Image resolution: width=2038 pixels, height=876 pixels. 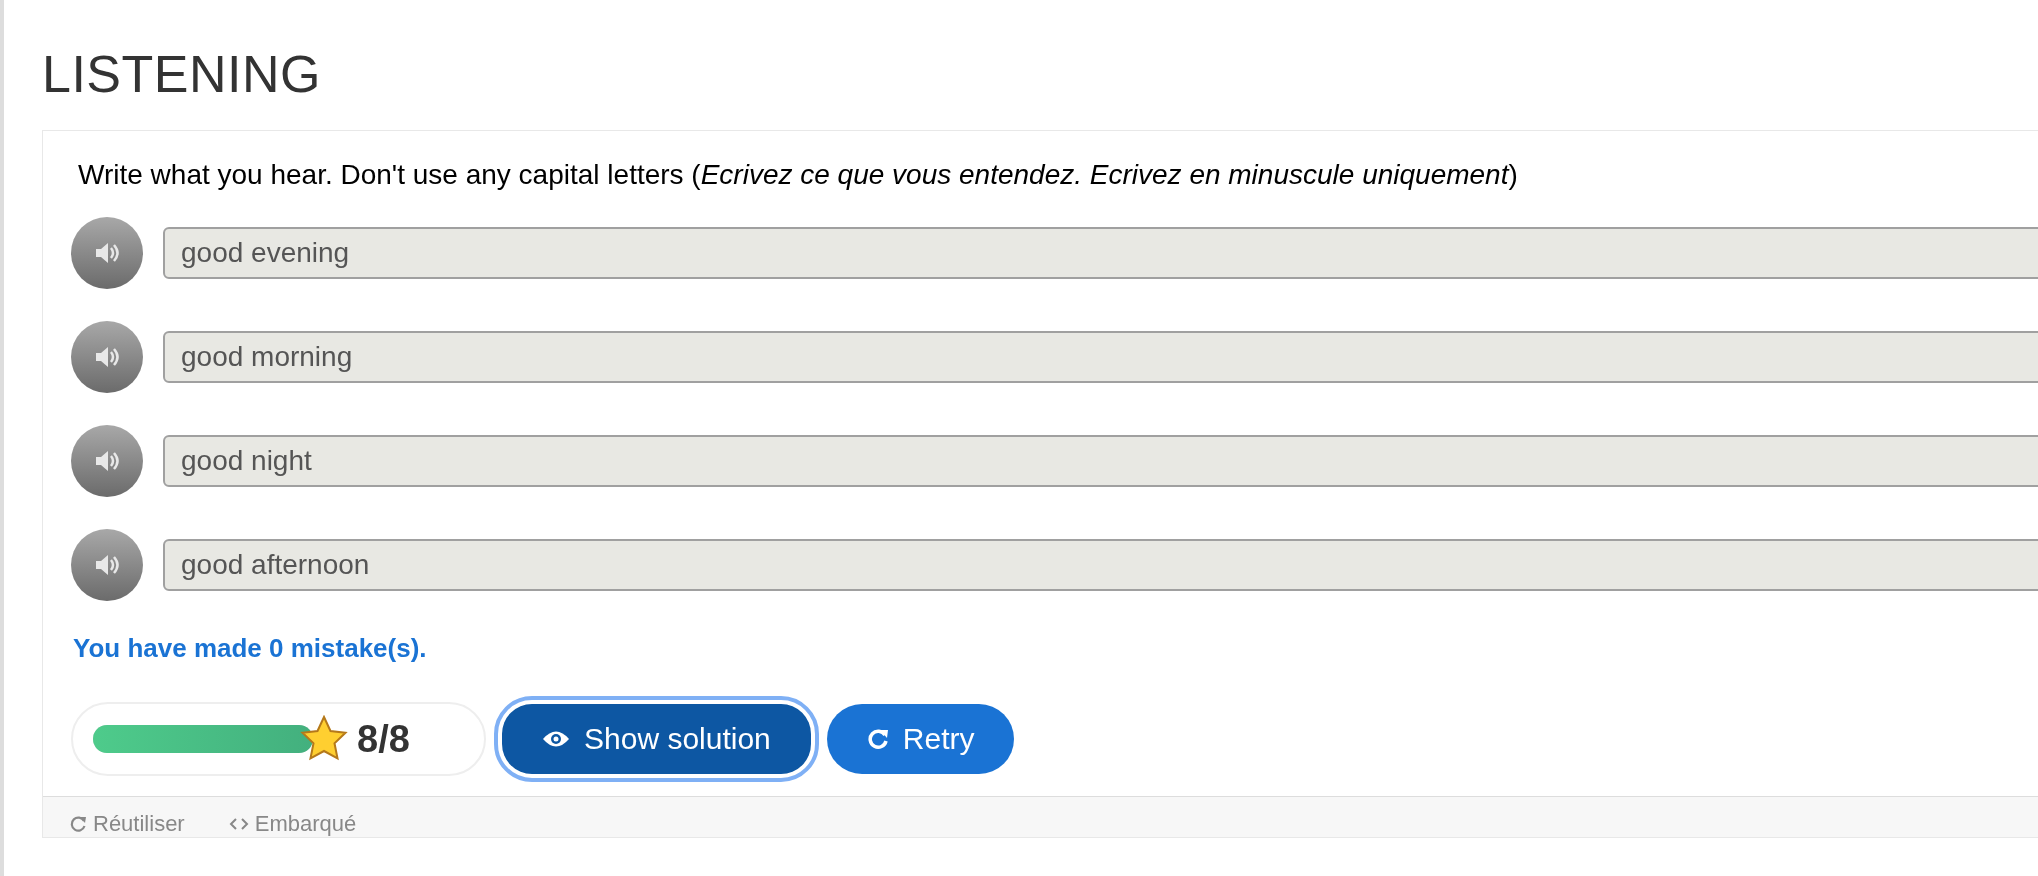 What do you see at coordinates (324, 739) in the screenshot?
I see `star-icon` at bounding box center [324, 739].